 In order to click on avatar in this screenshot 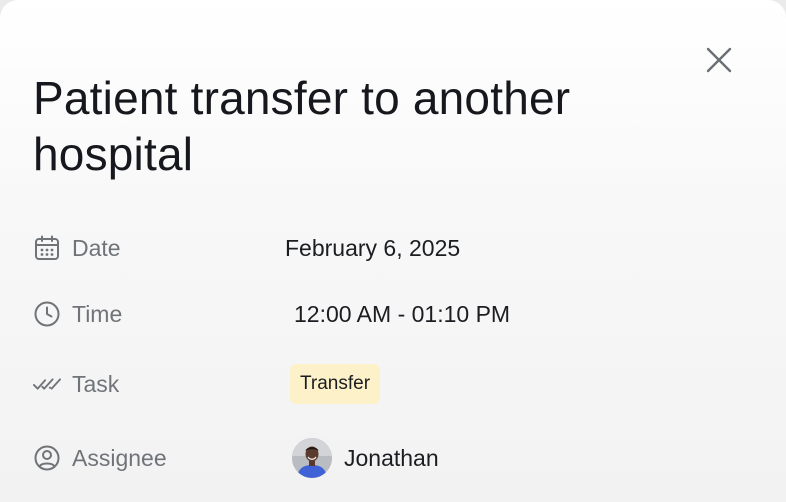, I will do `click(312, 458)`.